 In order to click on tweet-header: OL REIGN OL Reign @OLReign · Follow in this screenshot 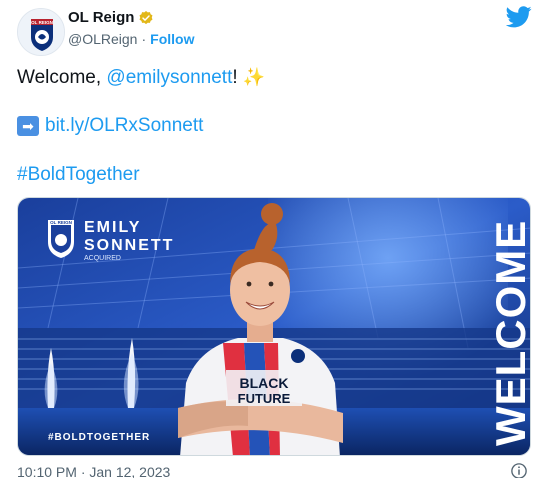, I will do `click(272, 30)`.